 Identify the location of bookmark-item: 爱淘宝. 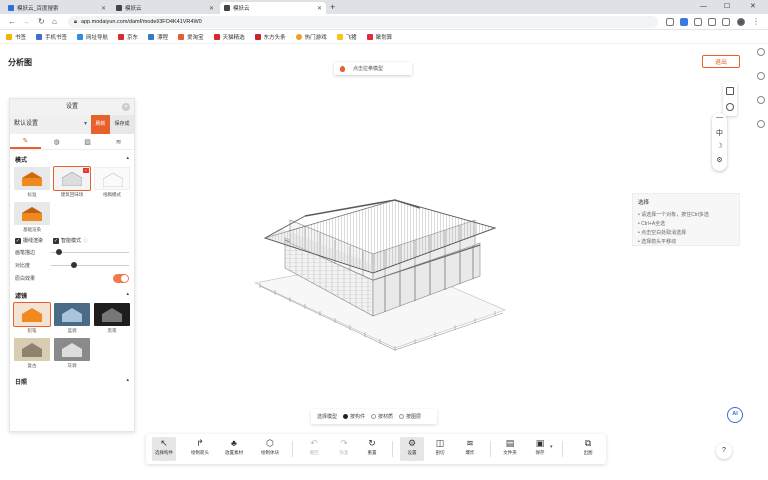
(191, 37).